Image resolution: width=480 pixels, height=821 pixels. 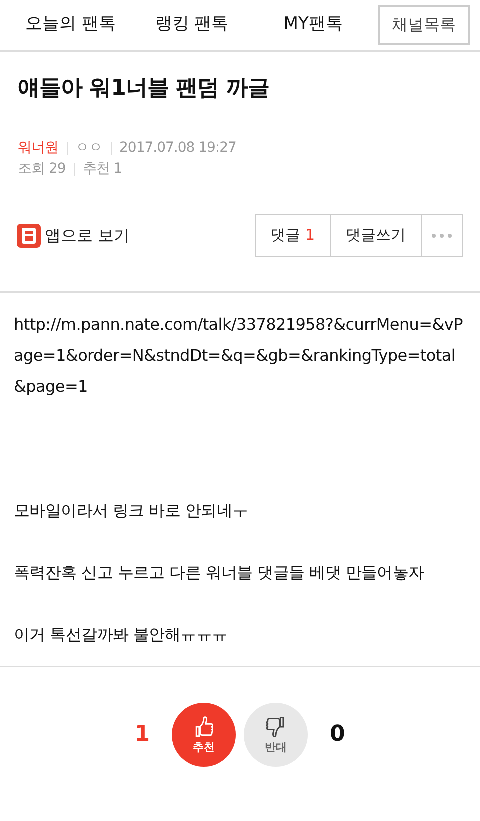 What do you see at coordinates (29, 236) in the screenshot?
I see `app-icon` at bounding box center [29, 236].